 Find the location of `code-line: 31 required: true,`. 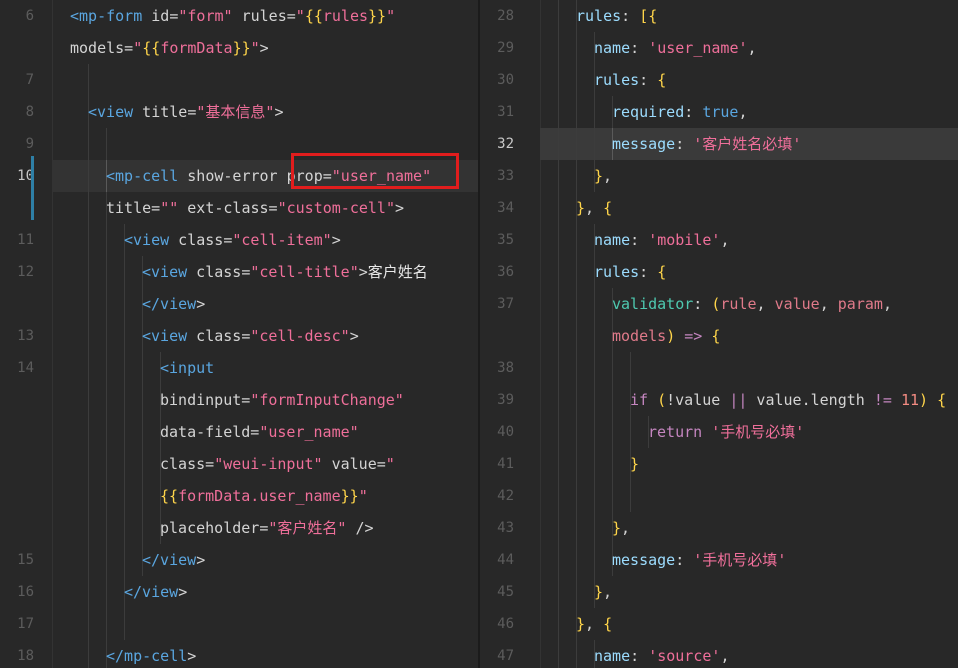

code-line: 31 required: true, is located at coordinates (719, 112).